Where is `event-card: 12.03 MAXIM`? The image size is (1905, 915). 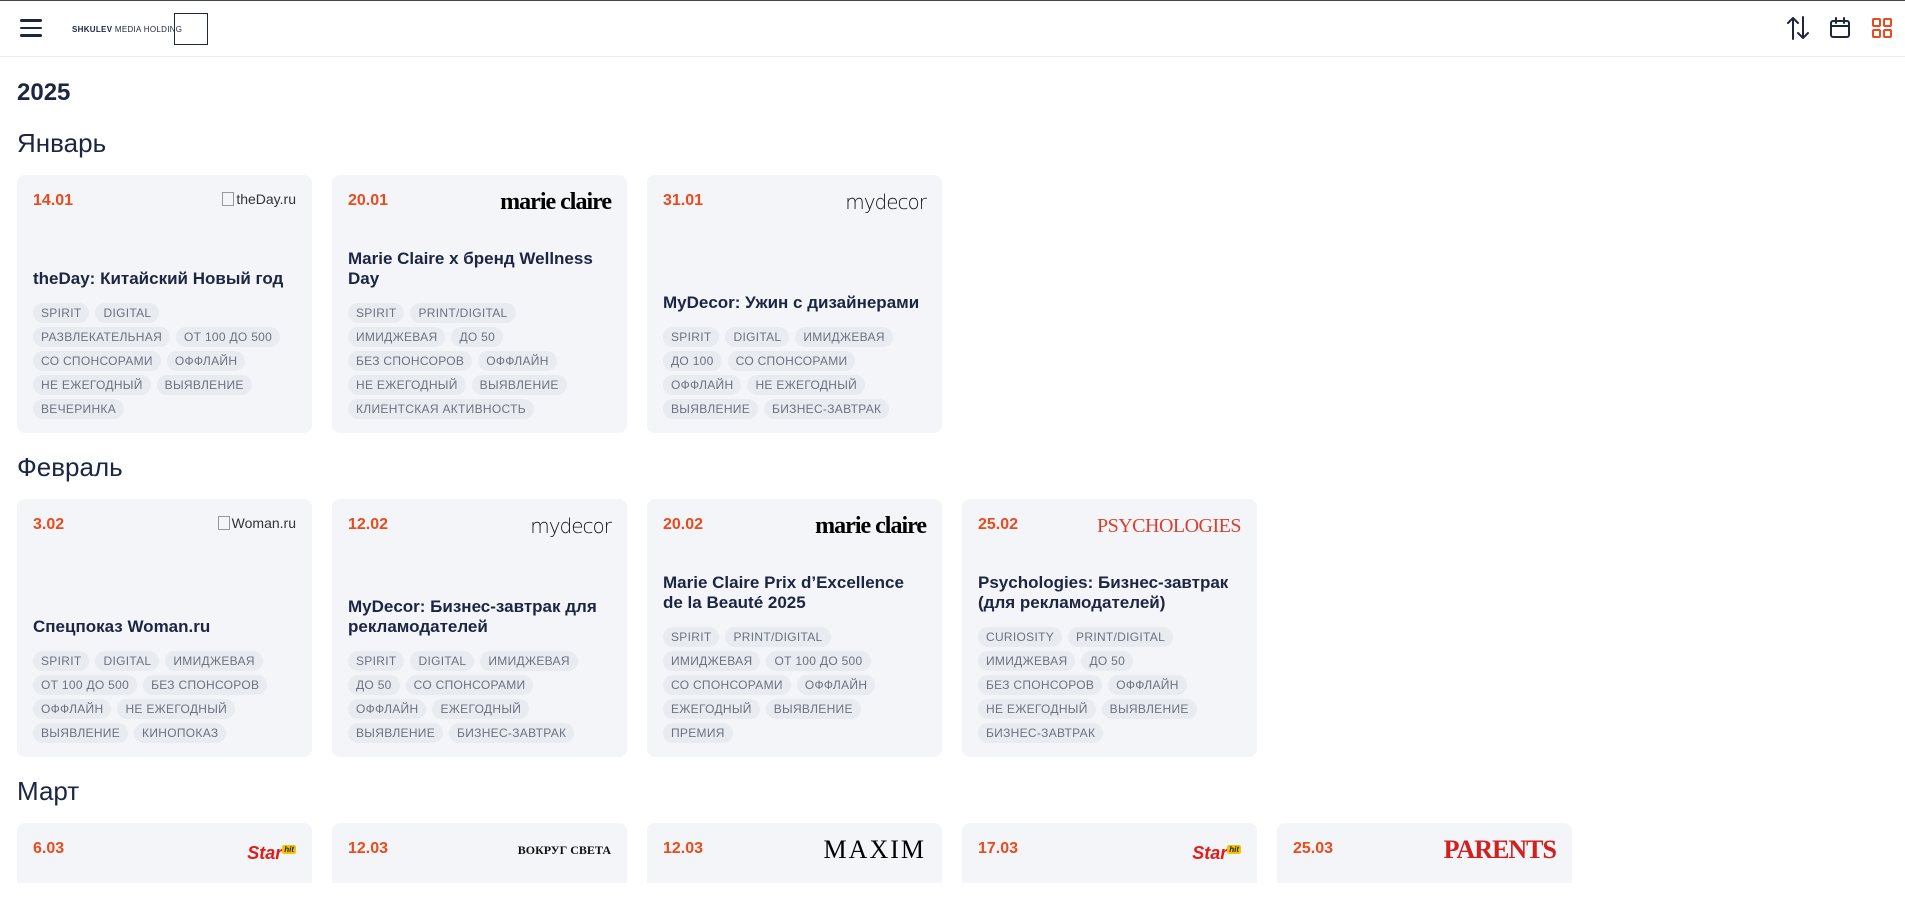
event-card: 12.03 MAXIM is located at coordinates (794, 853).